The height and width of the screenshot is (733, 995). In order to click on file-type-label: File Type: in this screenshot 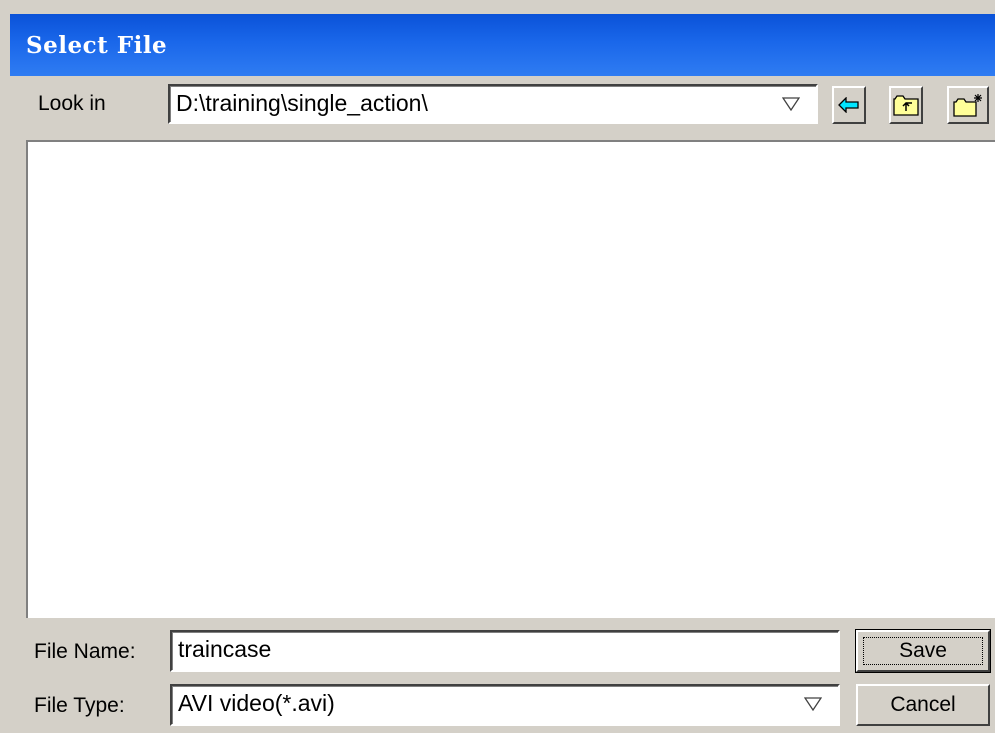, I will do `click(79, 705)`.